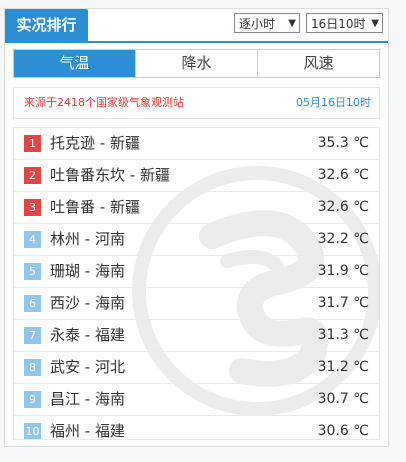 The image size is (406, 462). Describe the element at coordinates (257, 24) in the screenshot. I see `mode-select-value: 逐小时` at that location.